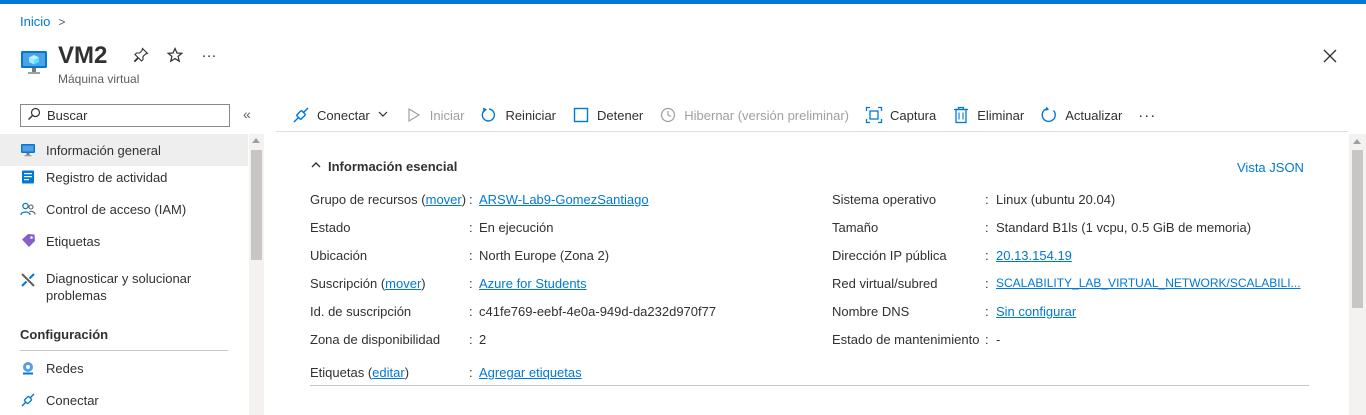 The width and height of the screenshot is (1366, 415). What do you see at coordinates (1270, 167) in the screenshot?
I see `json-view-link: Vista JSON` at bounding box center [1270, 167].